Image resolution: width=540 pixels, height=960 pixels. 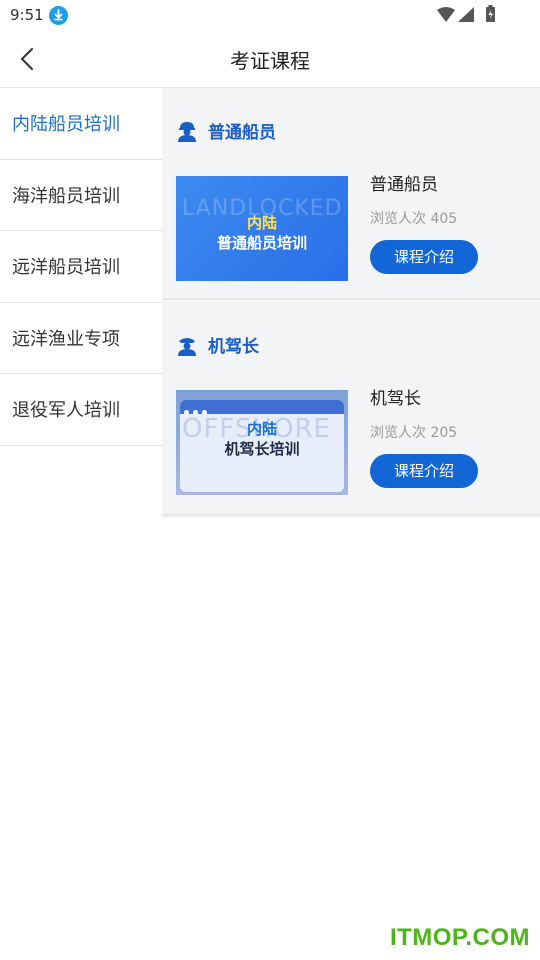 What do you see at coordinates (66, 339) in the screenshot?
I see `sidebar-item-label: 远洋渔业专项` at bounding box center [66, 339].